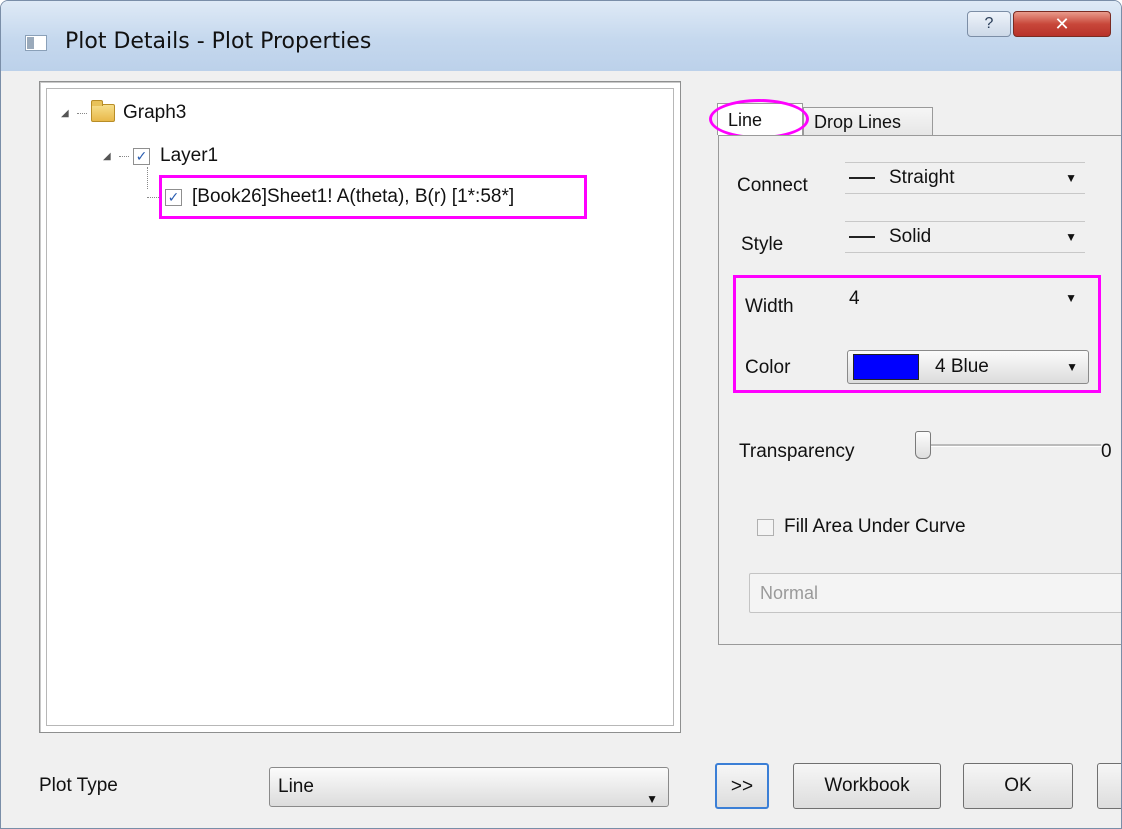 Image resolution: width=1122 pixels, height=829 pixels. What do you see at coordinates (1018, 786) in the screenshot?
I see `ok-button: OK` at bounding box center [1018, 786].